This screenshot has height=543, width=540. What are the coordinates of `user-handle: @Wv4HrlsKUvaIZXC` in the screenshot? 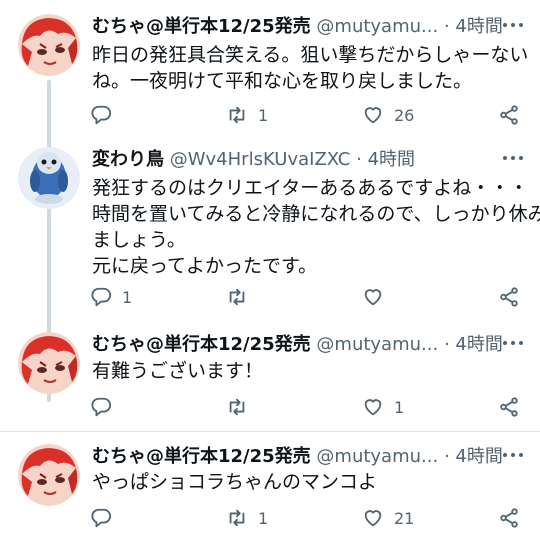 It's located at (260, 159).